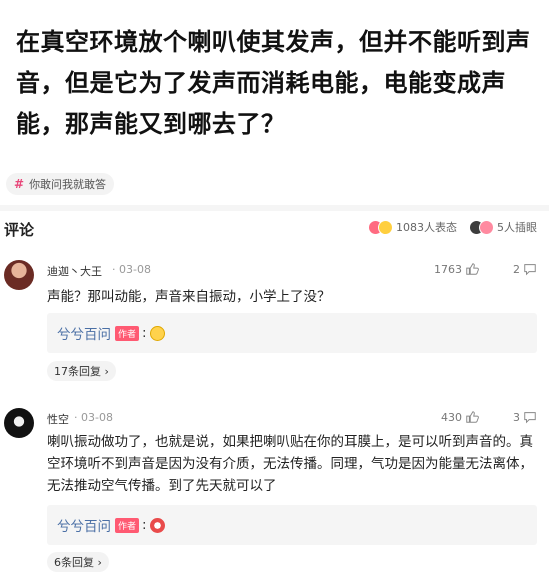  Describe the element at coordinates (426, 227) in the screenshot. I see `reaction-count: 1083人表态` at that location.